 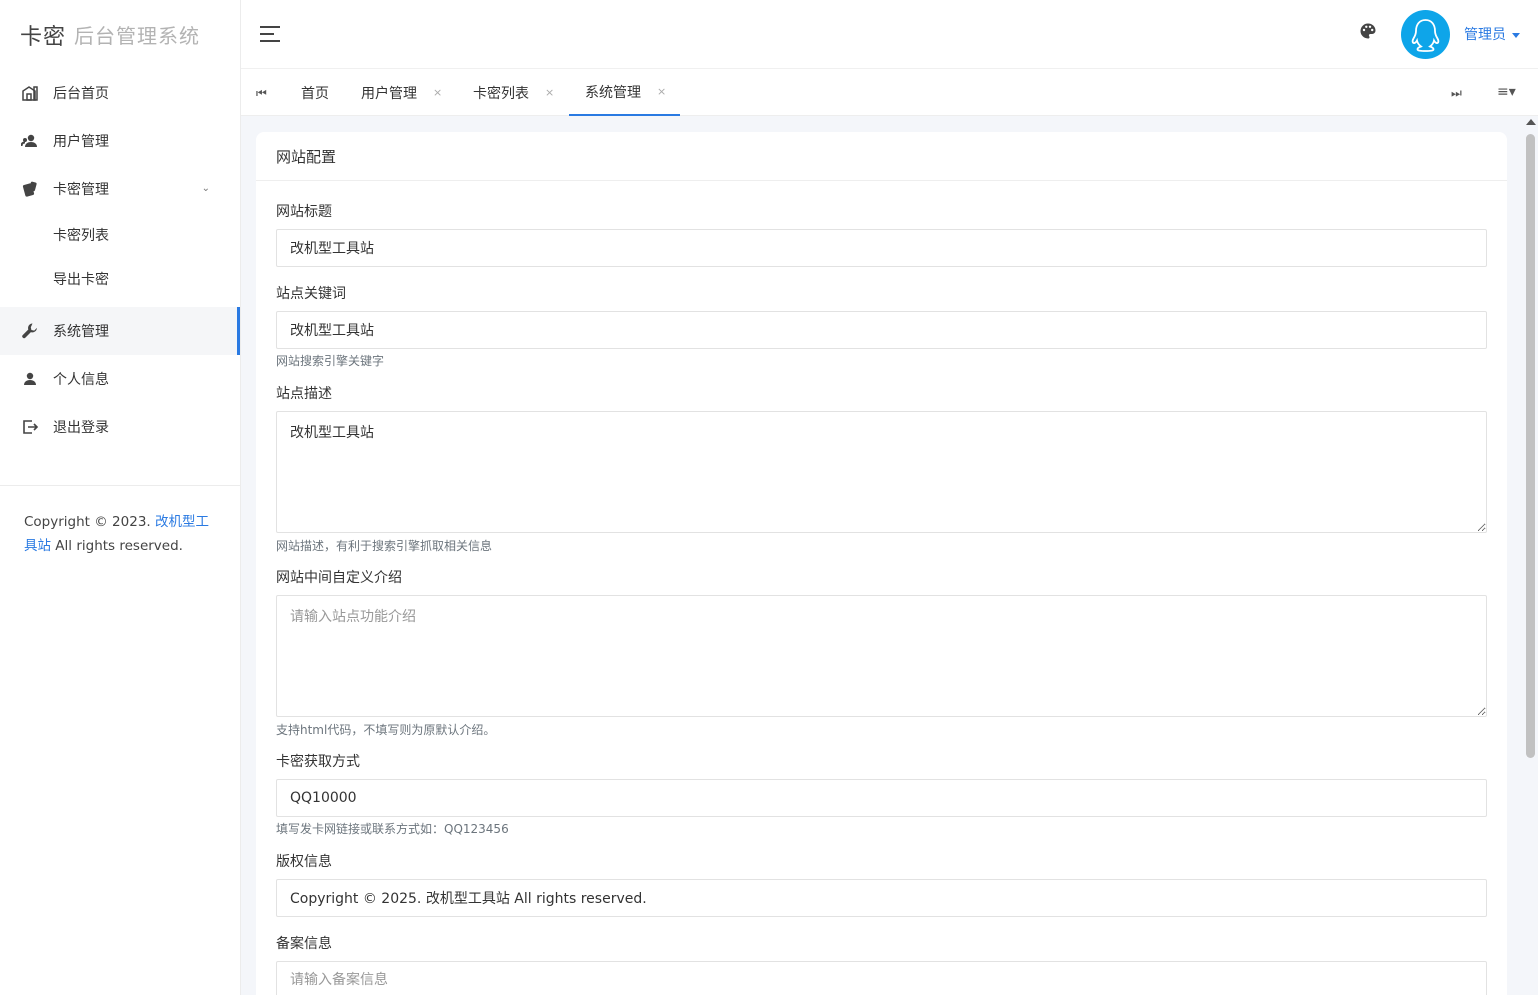 I want to click on form-group-description: 站点描述 改机型工具站 网站描述，有利于搜索引擎抓取相关信息, so click(x=881, y=470).